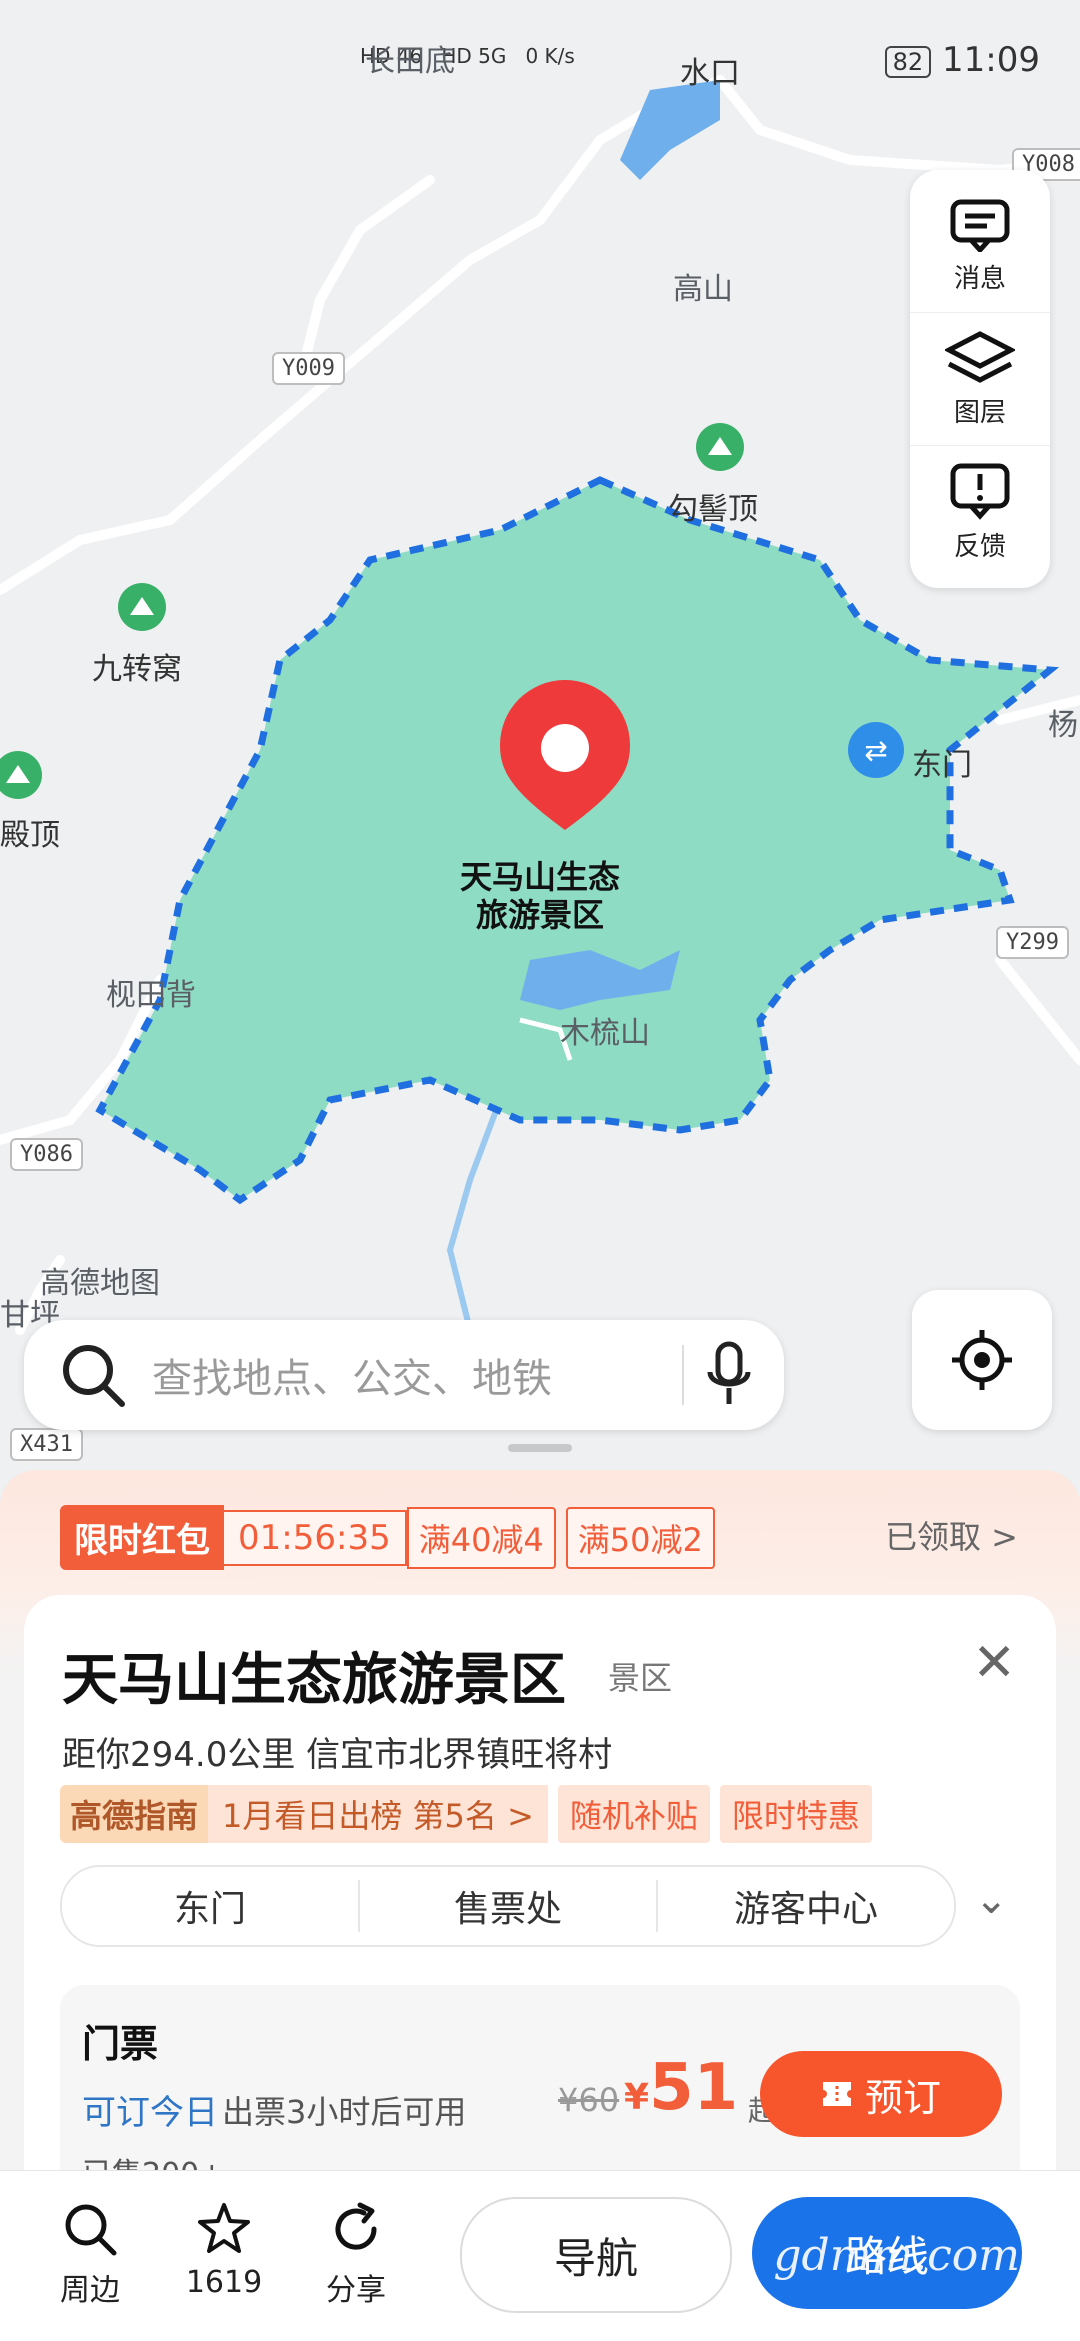 The image size is (1080, 2341). What do you see at coordinates (151, 995) in the screenshot?
I see `map-label: 枧田背` at bounding box center [151, 995].